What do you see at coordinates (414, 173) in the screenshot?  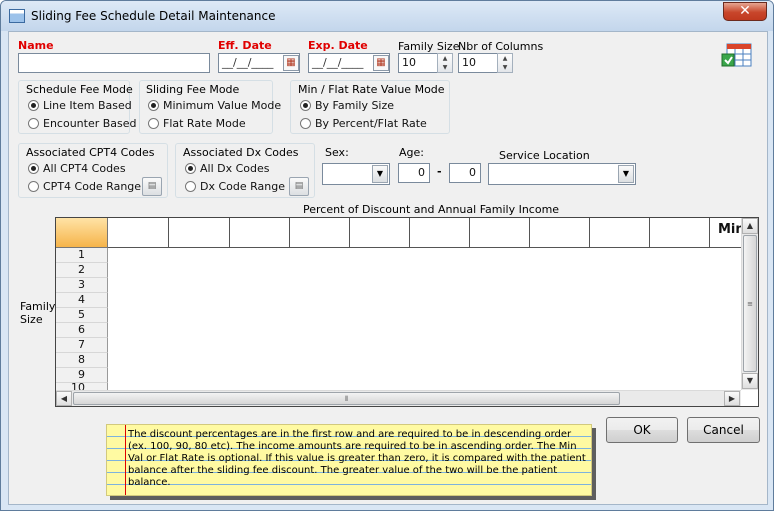 I see `age-from-input: 0` at bounding box center [414, 173].